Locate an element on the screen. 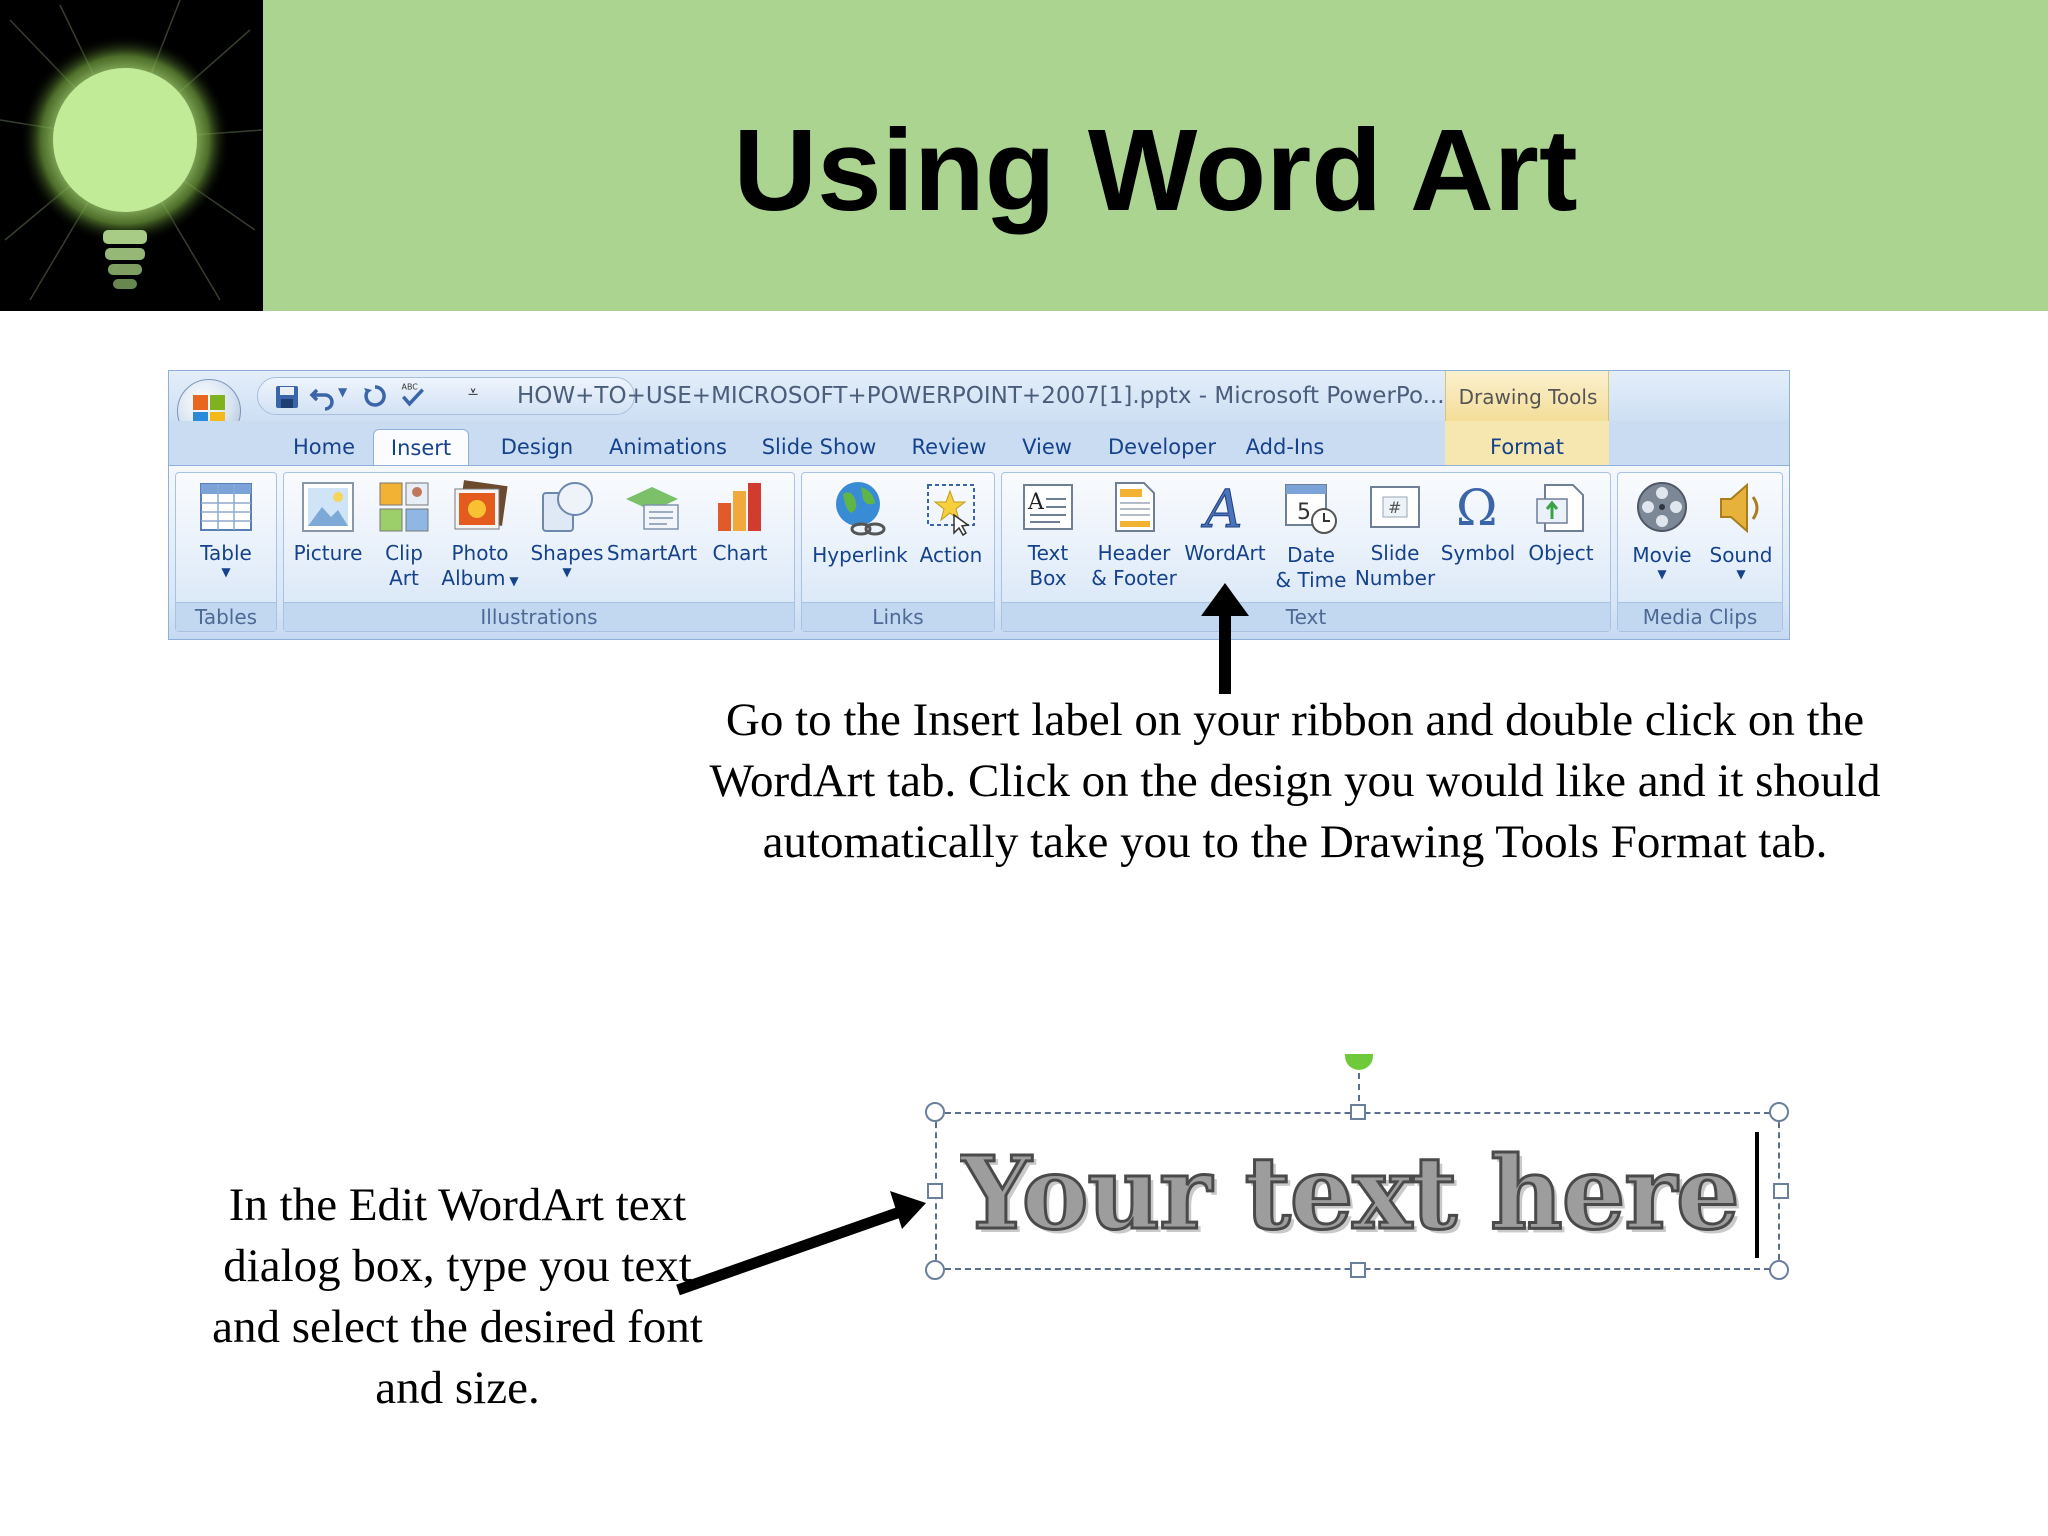 The image size is (2048, 1536). resize-handle-bottom is located at coordinates (1358, 1270).